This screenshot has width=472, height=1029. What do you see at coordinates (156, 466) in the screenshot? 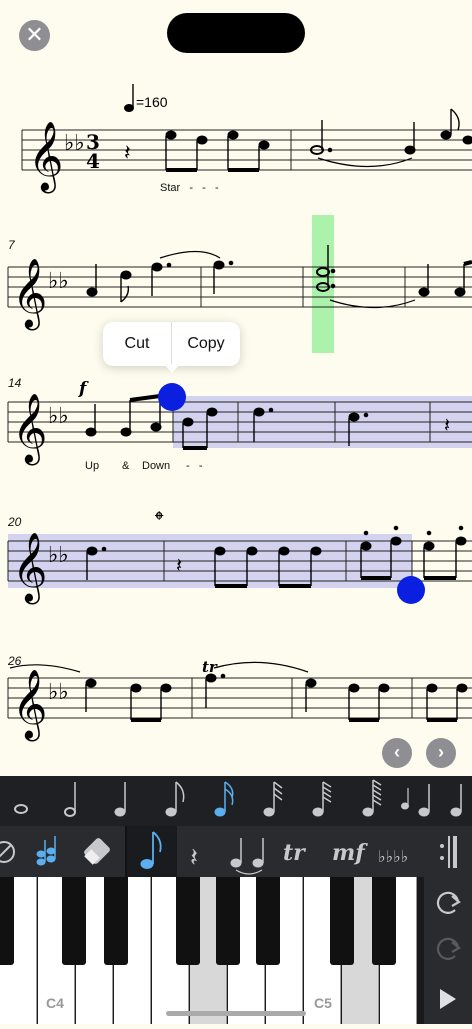
I see `lyric: Down` at bounding box center [156, 466].